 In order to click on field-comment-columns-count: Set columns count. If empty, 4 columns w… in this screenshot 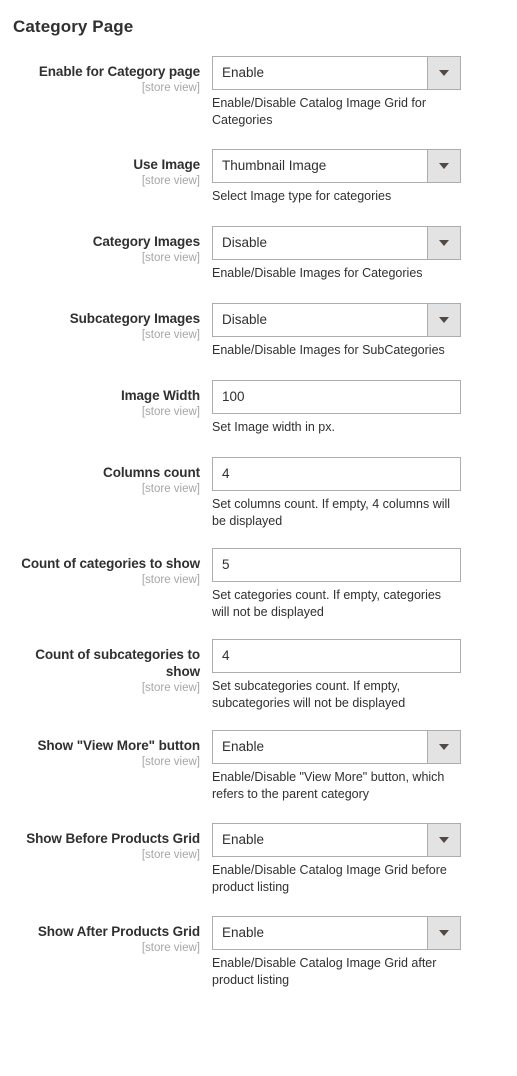, I will do `click(331, 512)`.